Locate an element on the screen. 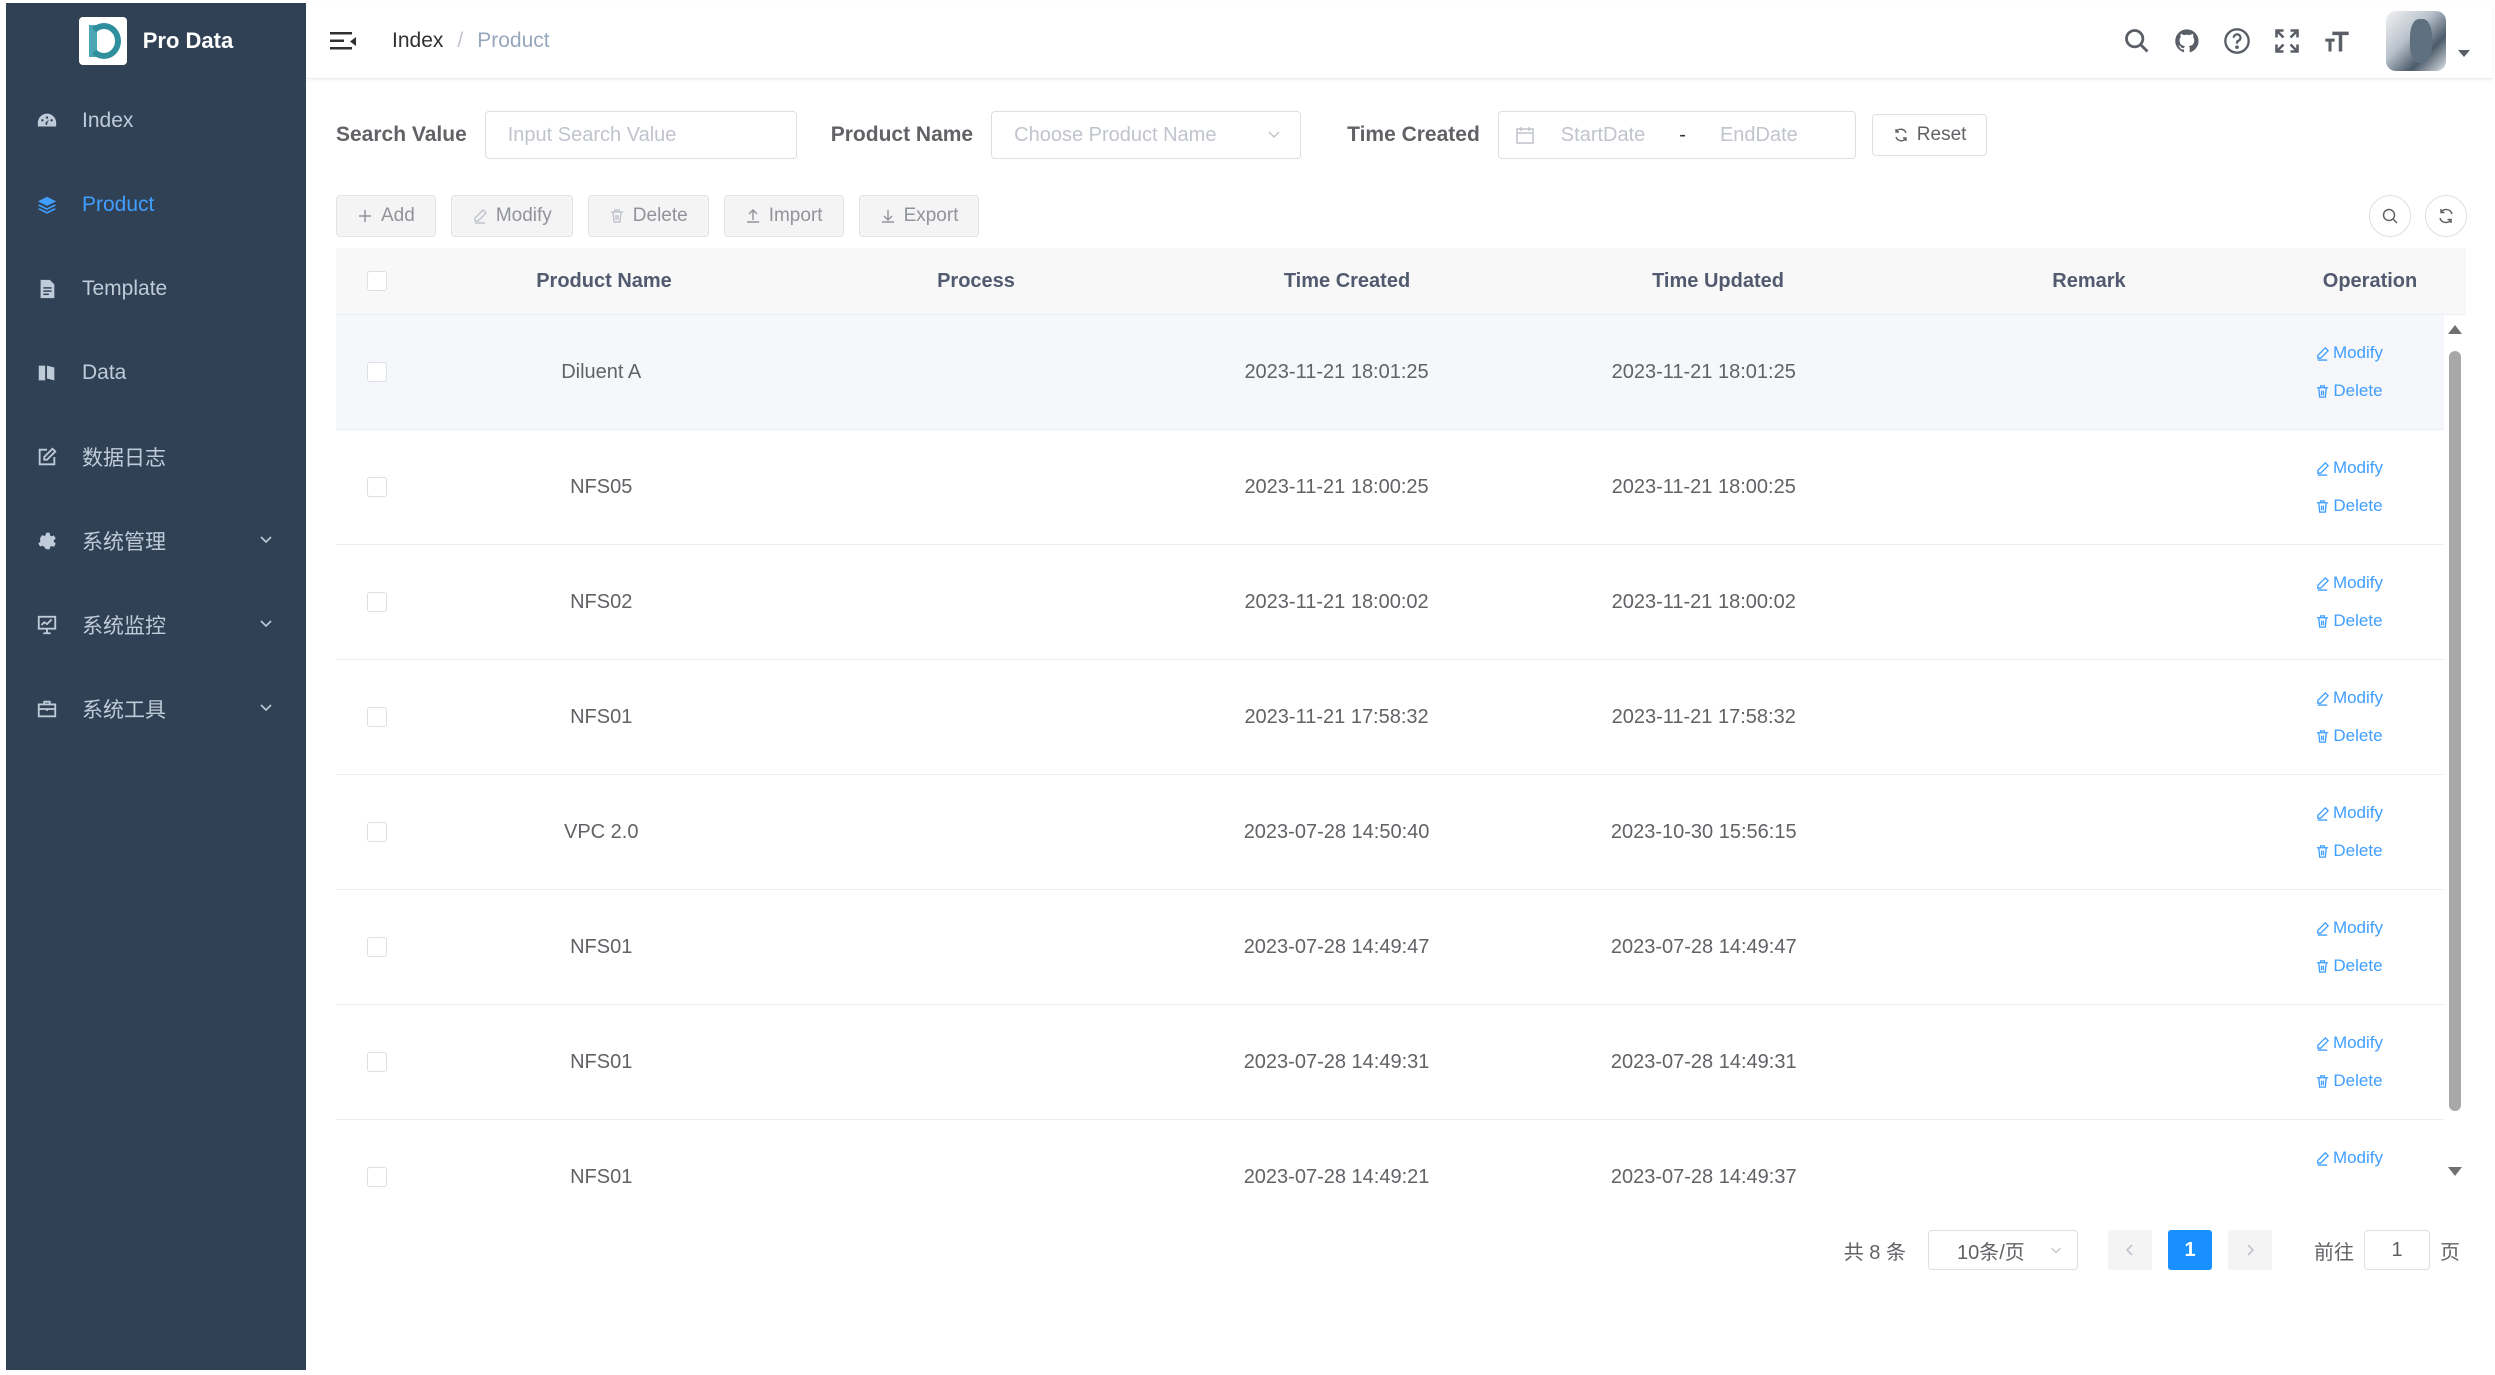 This screenshot has height=1375, width=2495. sidebar-item-data: Data is located at coordinates (156, 373).